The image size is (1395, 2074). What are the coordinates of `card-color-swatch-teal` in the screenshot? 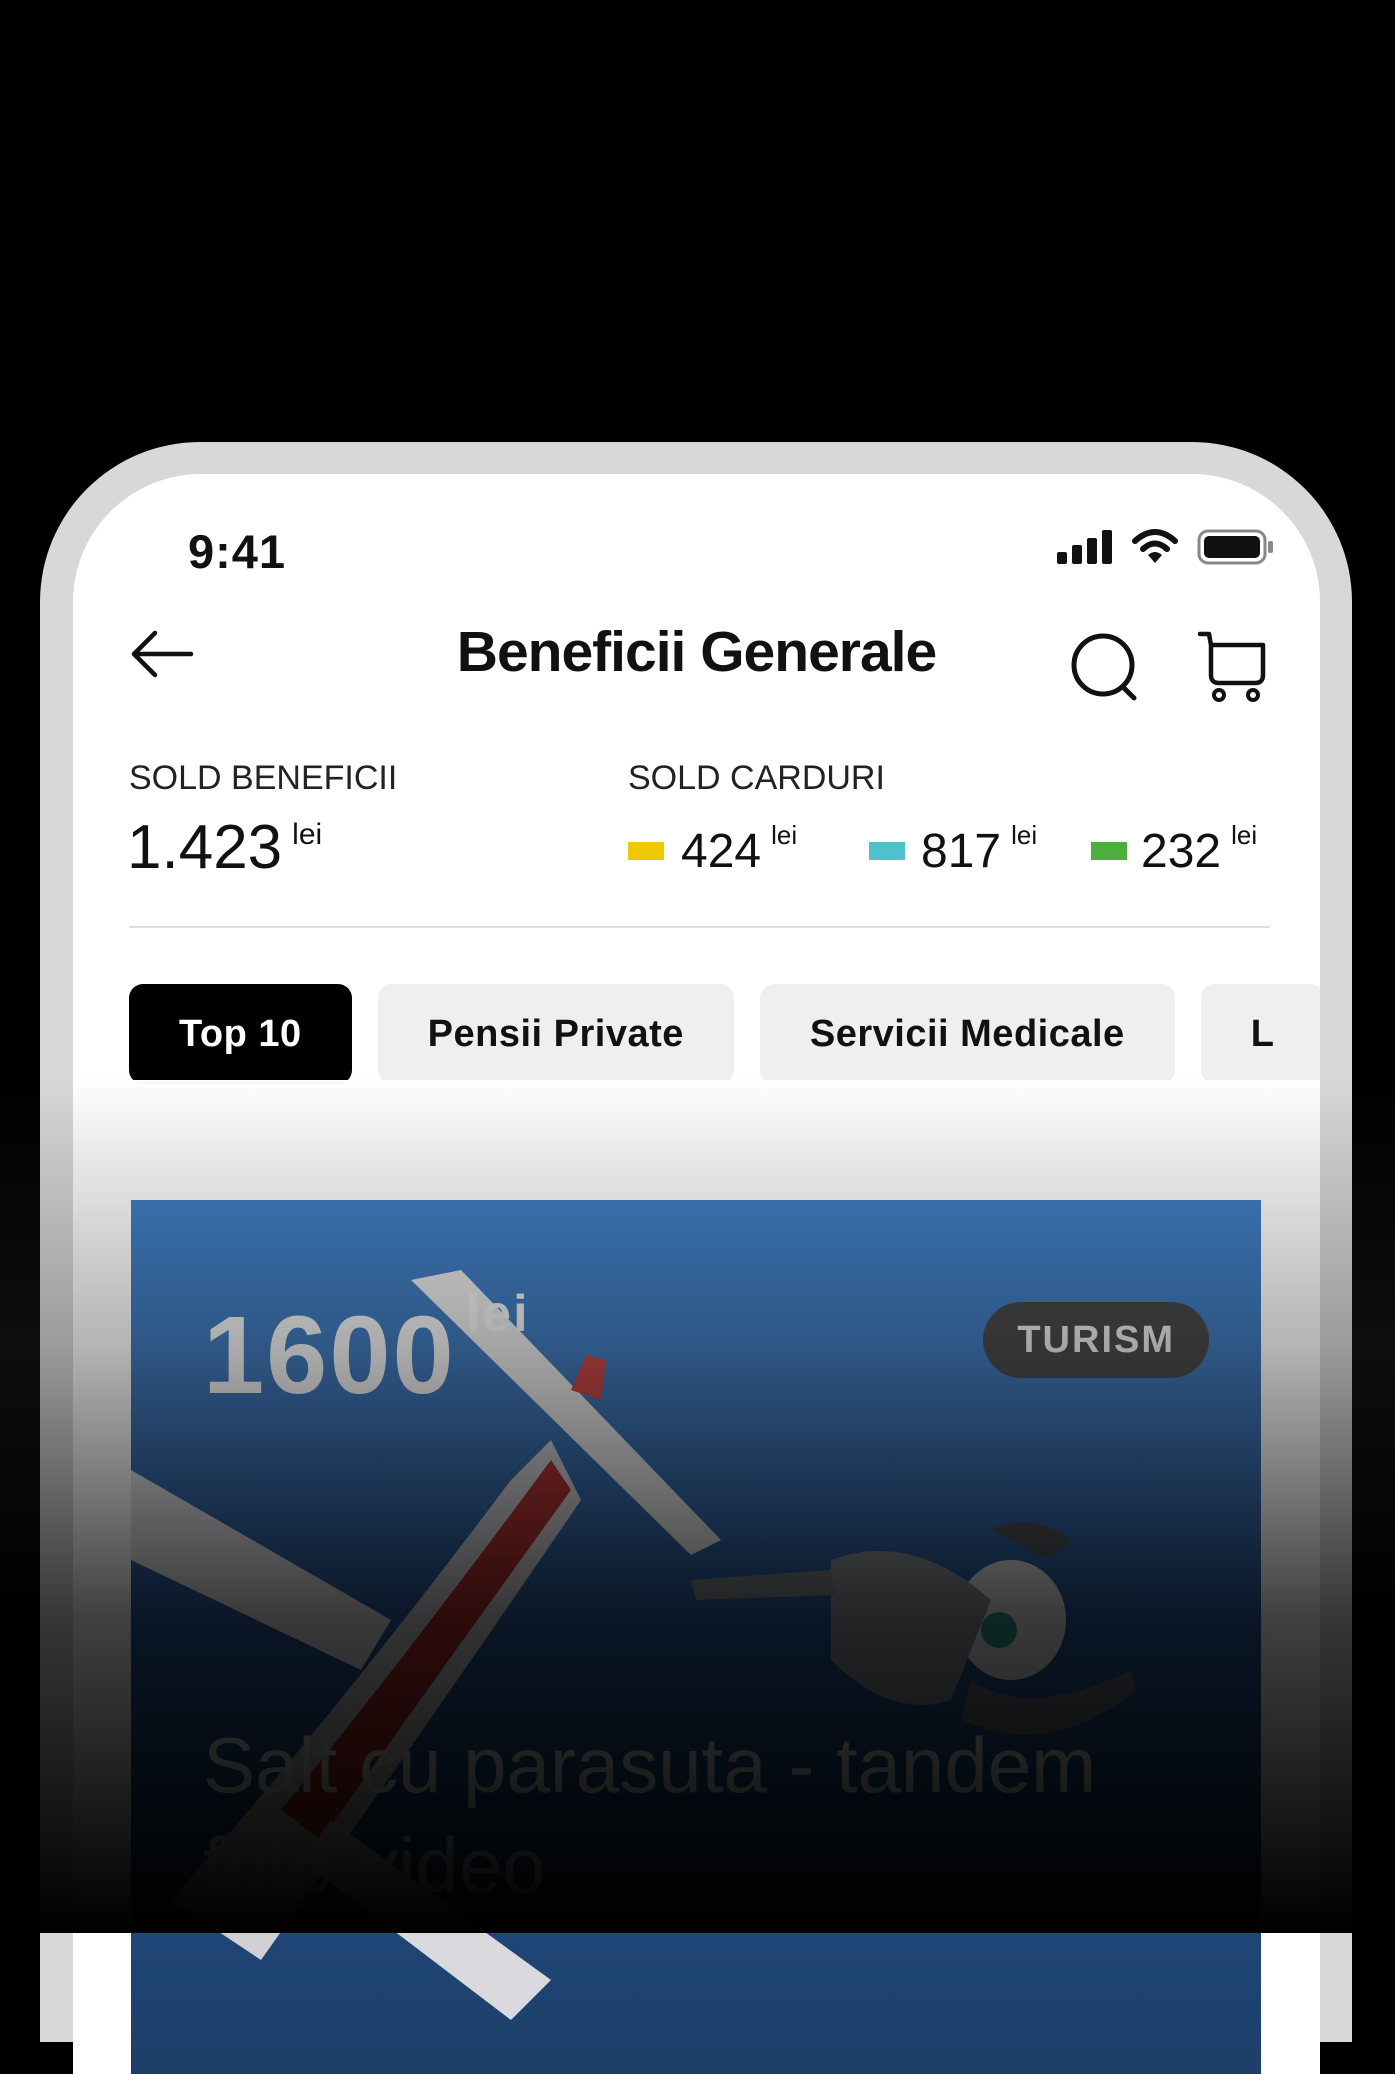 It's located at (887, 851).